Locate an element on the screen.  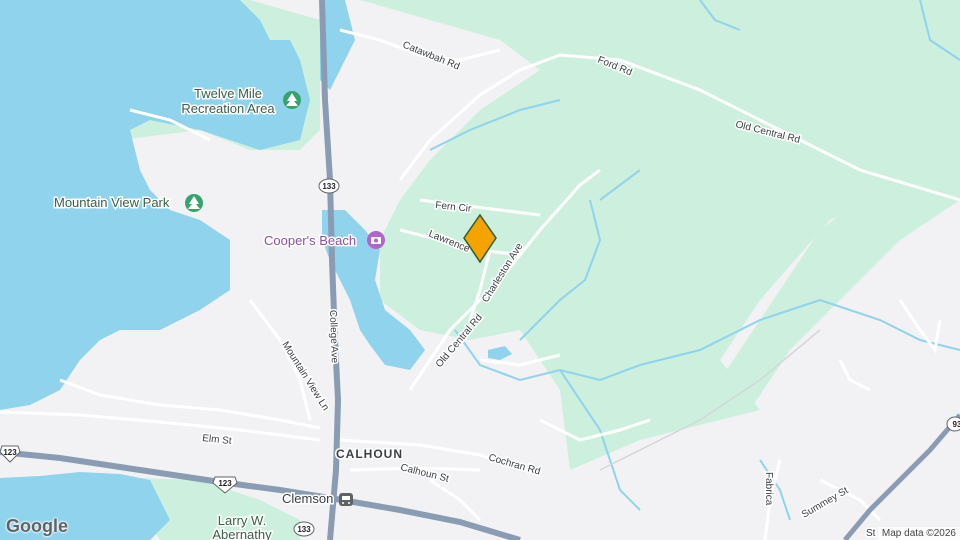
station-clemson: Clemson is located at coordinates (317, 499).